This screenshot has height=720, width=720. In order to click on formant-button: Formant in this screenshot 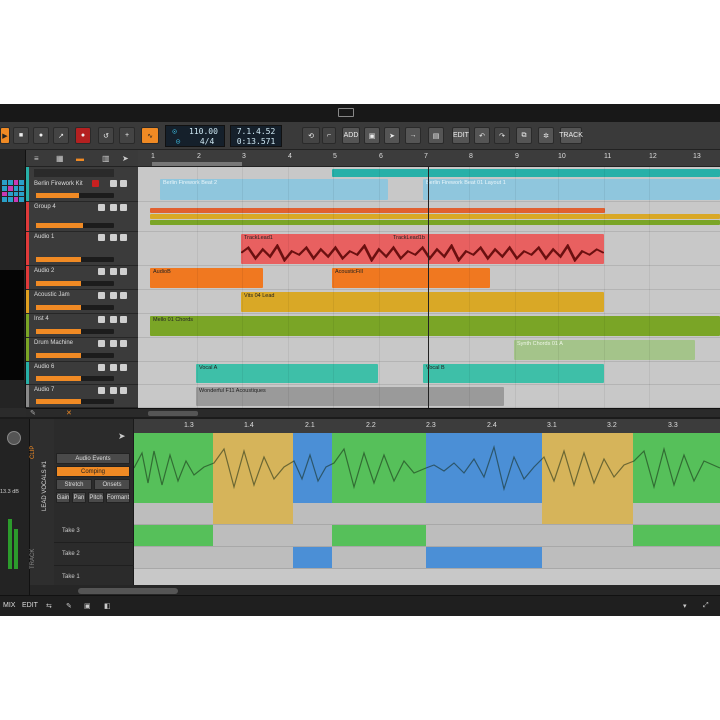, I will do `click(118, 497)`.